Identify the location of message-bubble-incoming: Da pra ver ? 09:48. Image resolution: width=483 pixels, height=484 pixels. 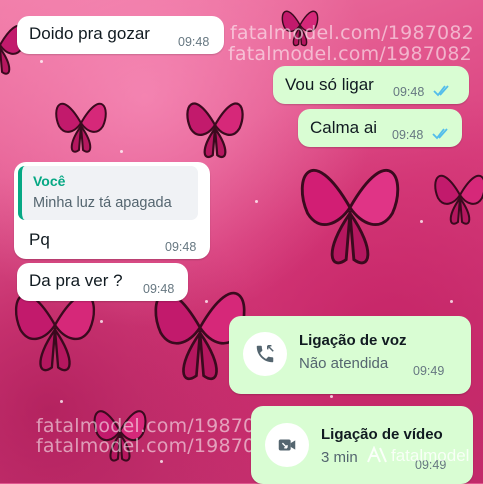
(102, 282).